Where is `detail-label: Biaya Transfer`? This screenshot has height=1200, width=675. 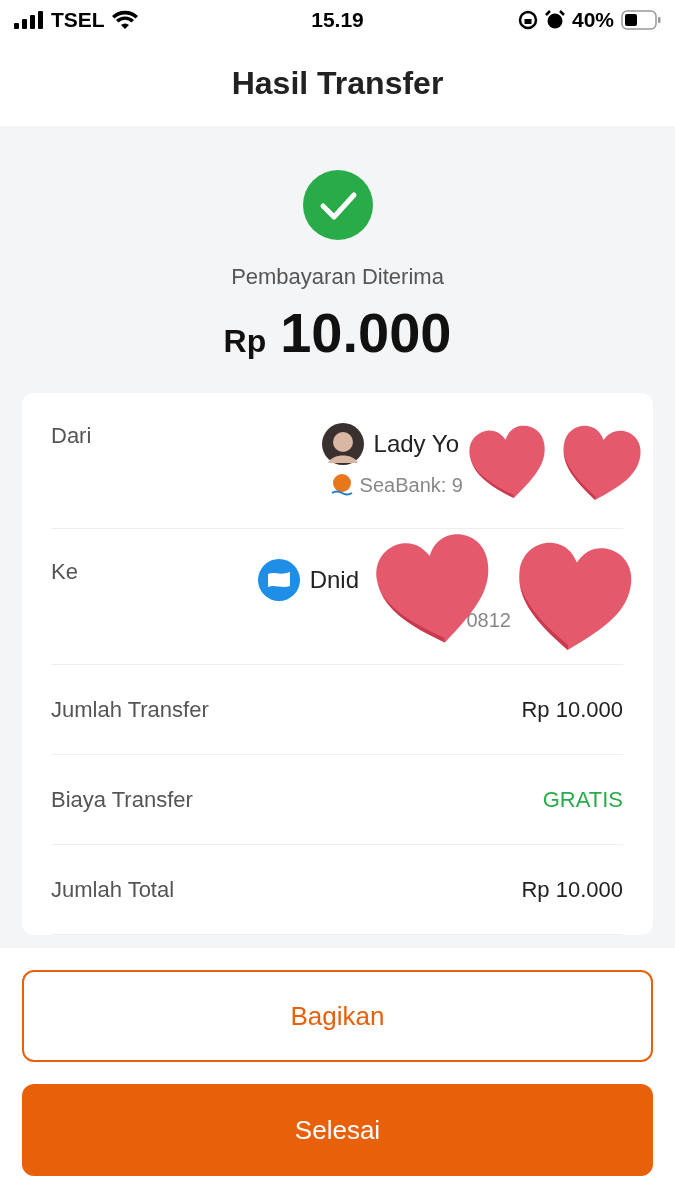 detail-label: Biaya Transfer is located at coordinates (122, 799).